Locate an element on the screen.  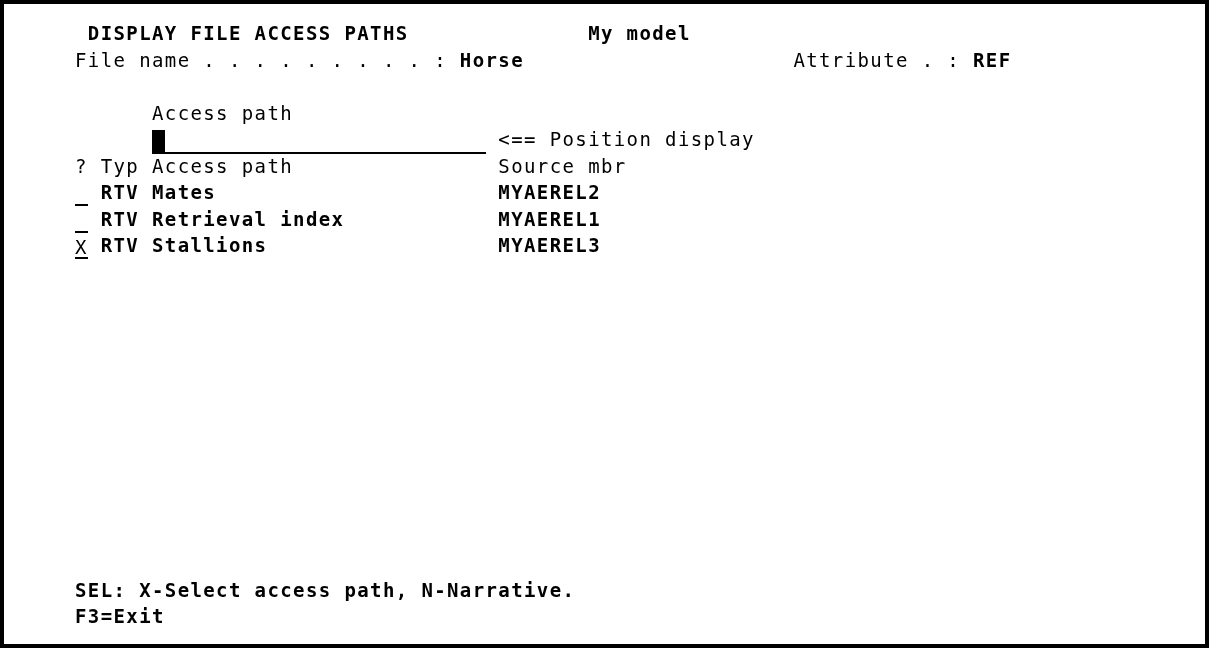
table-cell: MYAEREL2 is located at coordinates (549, 192).